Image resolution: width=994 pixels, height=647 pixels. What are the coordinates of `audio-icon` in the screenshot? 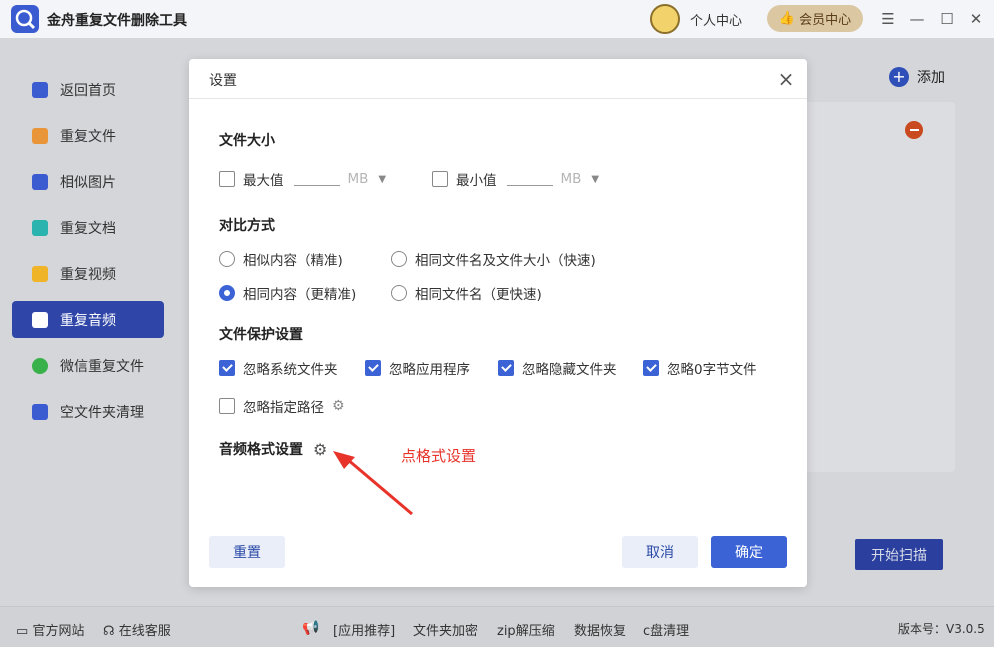 It's located at (40, 319).